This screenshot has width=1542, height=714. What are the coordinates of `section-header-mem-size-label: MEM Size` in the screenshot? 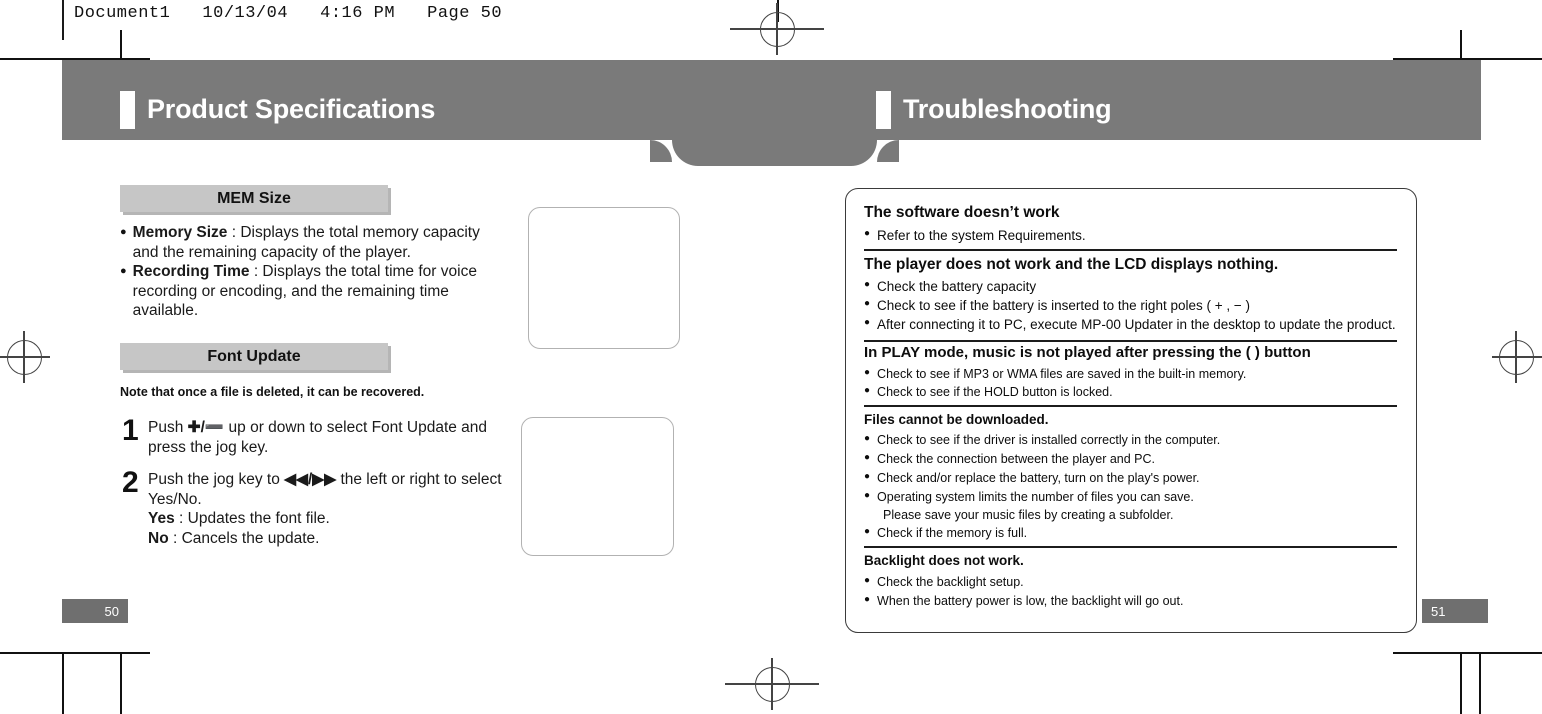 It's located at (254, 198).